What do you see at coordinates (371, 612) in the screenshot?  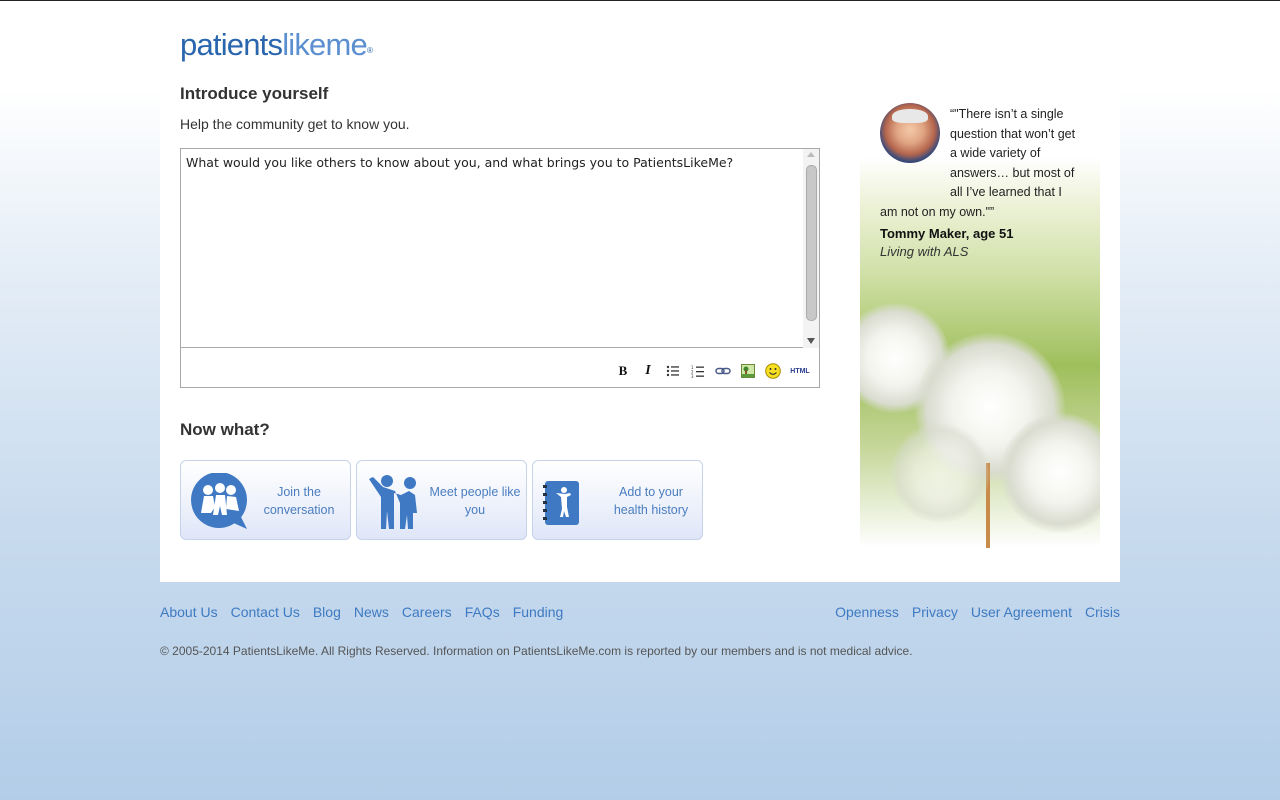 I see `footer-link-news: News` at bounding box center [371, 612].